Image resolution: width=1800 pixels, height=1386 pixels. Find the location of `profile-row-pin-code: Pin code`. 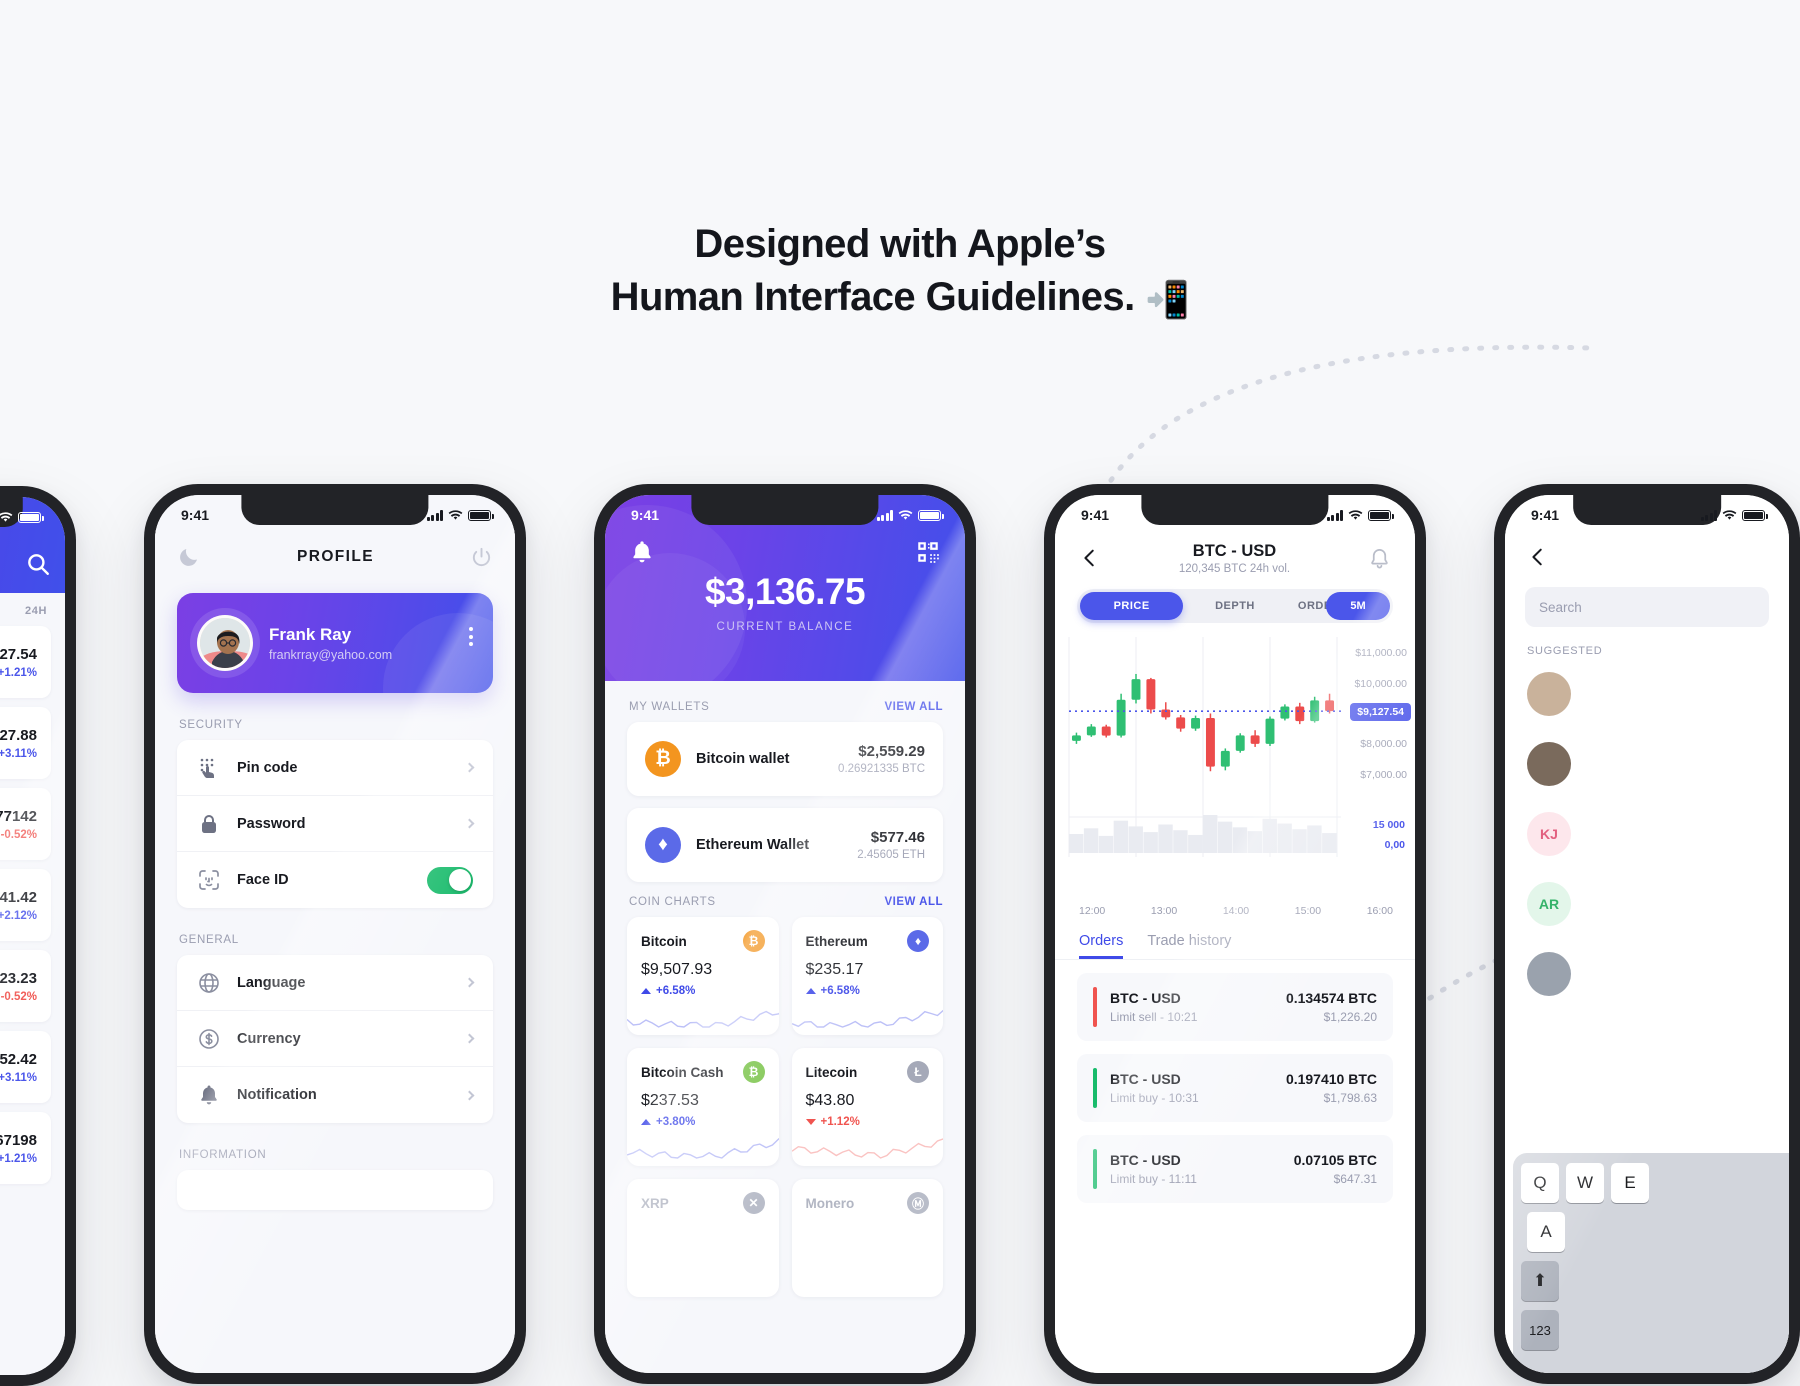

profile-row-pin-code: Pin code is located at coordinates (335, 768).